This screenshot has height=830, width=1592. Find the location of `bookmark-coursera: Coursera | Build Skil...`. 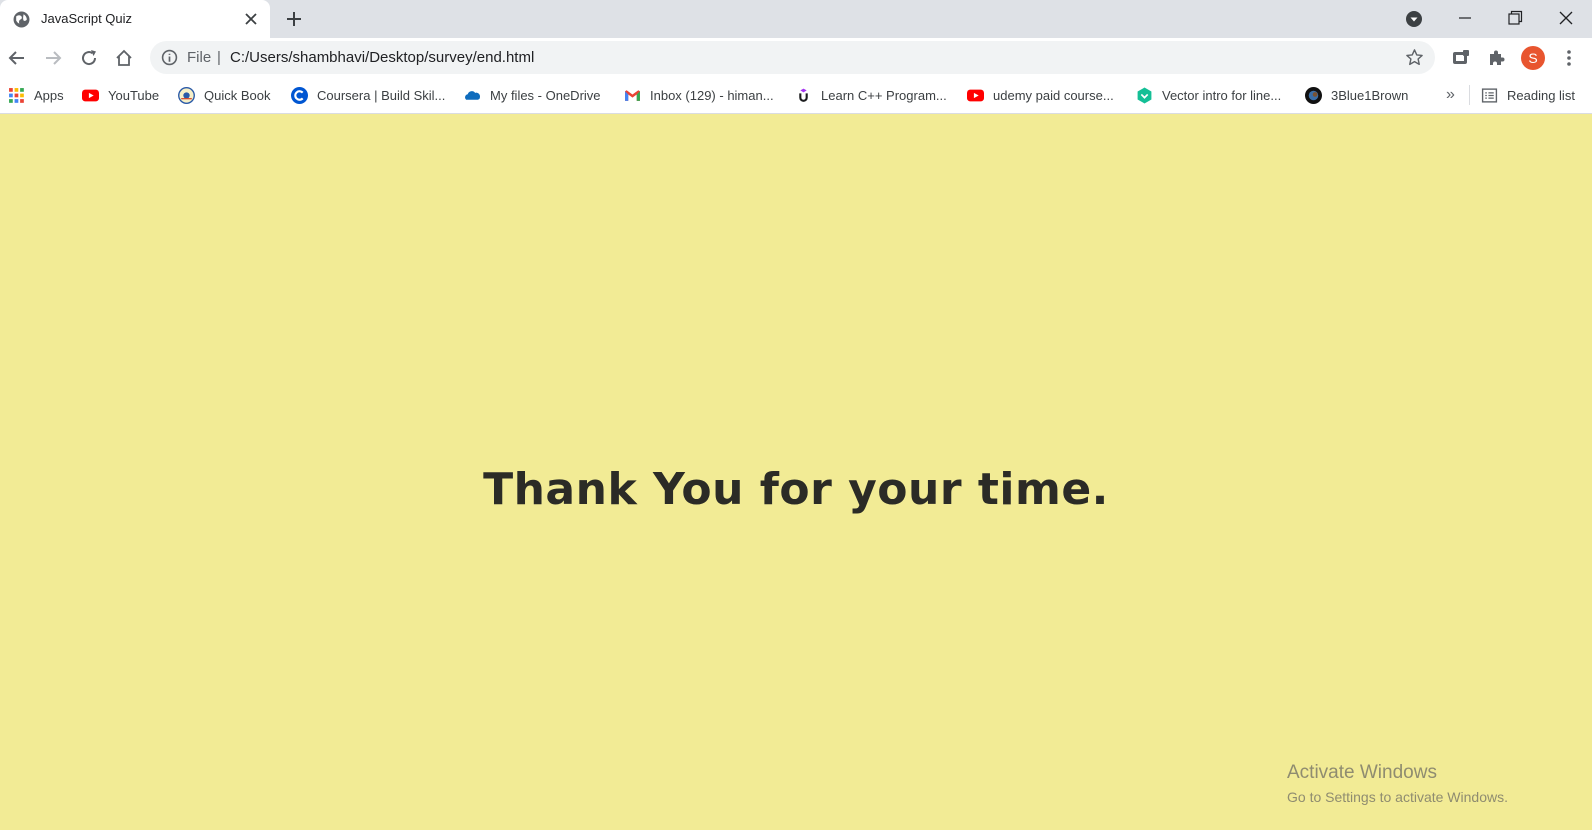

bookmark-coursera: Coursera | Build Skil... is located at coordinates (368, 95).